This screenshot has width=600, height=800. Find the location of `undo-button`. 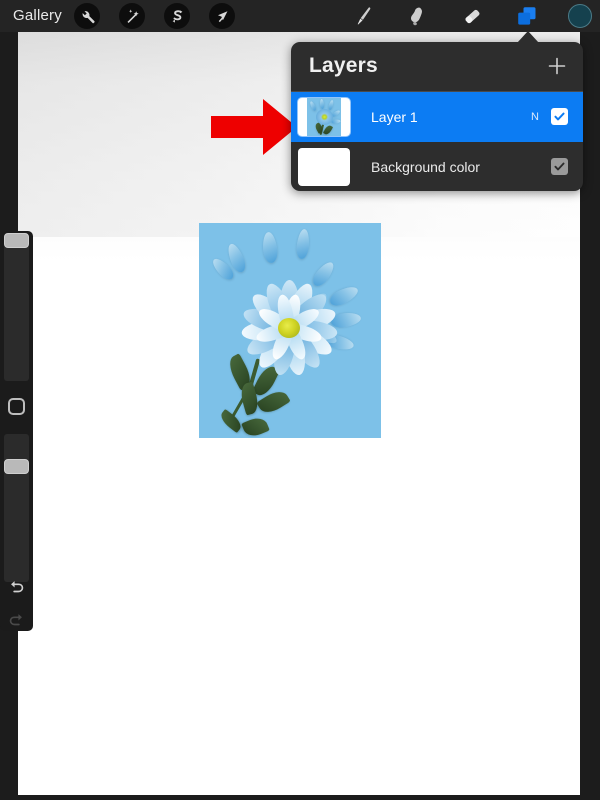

undo-button is located at coordinates (16, 586).